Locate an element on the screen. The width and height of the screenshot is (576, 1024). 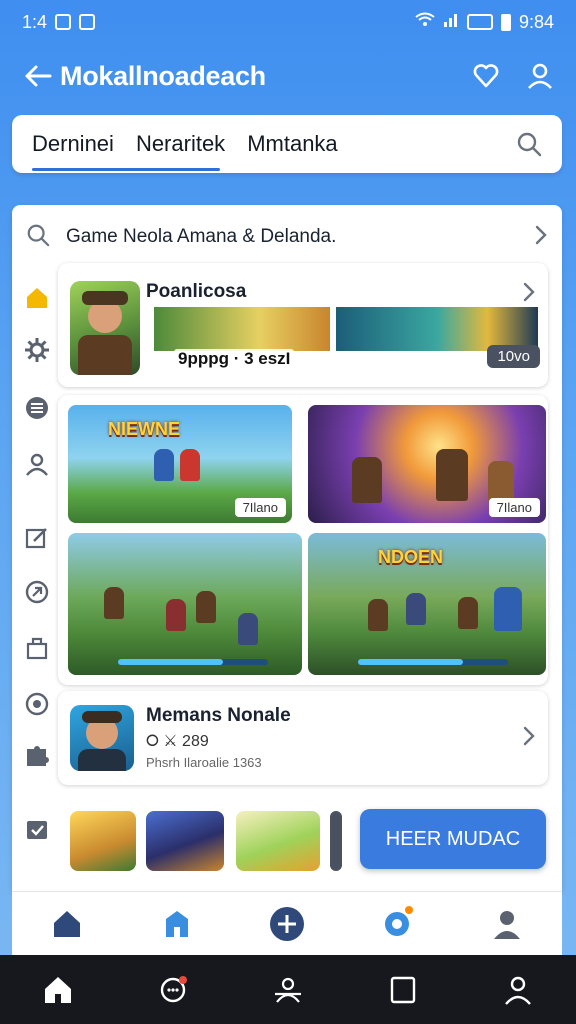
edit-icon is located at coordinates (37, 538).